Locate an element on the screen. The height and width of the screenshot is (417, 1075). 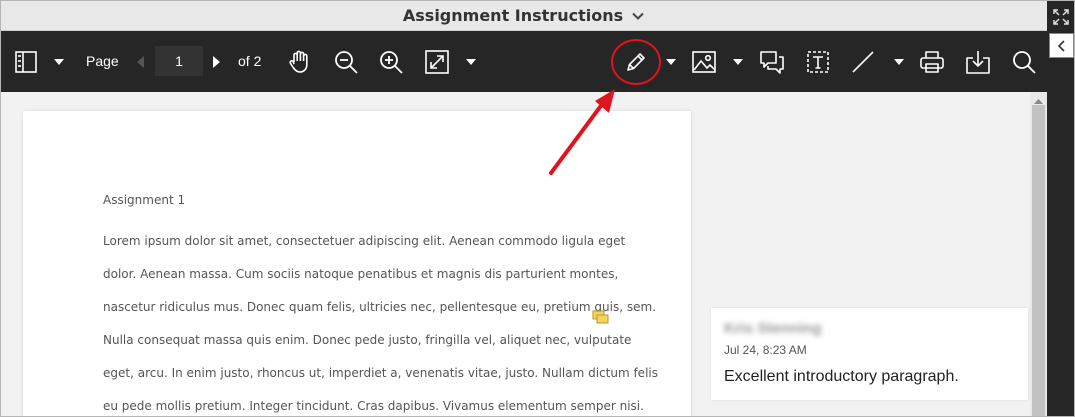
image-icon is located at coordinates (704, 61).